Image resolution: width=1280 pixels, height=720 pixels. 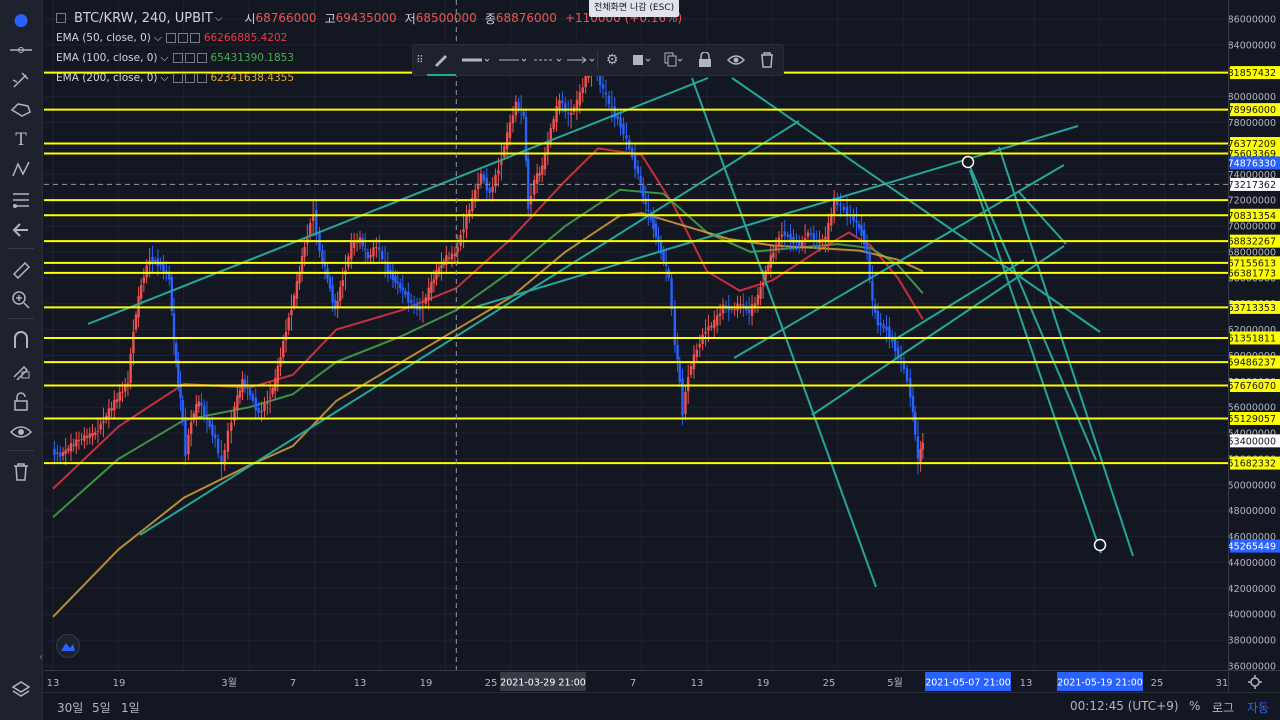 I want to click on pencil-color-icon, so click(x=441, y=60).